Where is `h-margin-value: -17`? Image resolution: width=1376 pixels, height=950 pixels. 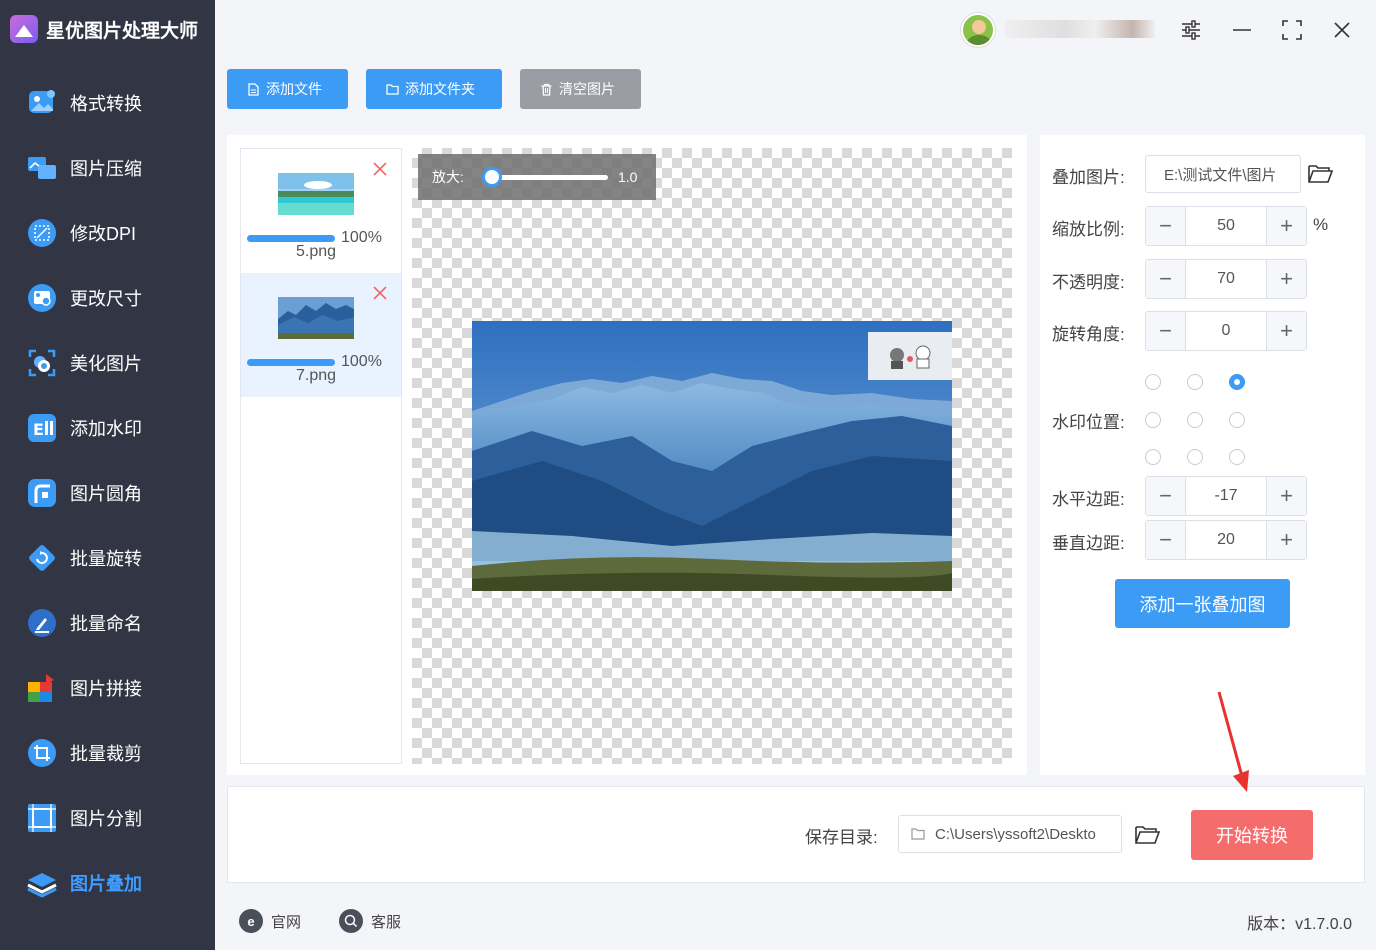 h-margin-value: -17 is located at coordinates (1226, 496).